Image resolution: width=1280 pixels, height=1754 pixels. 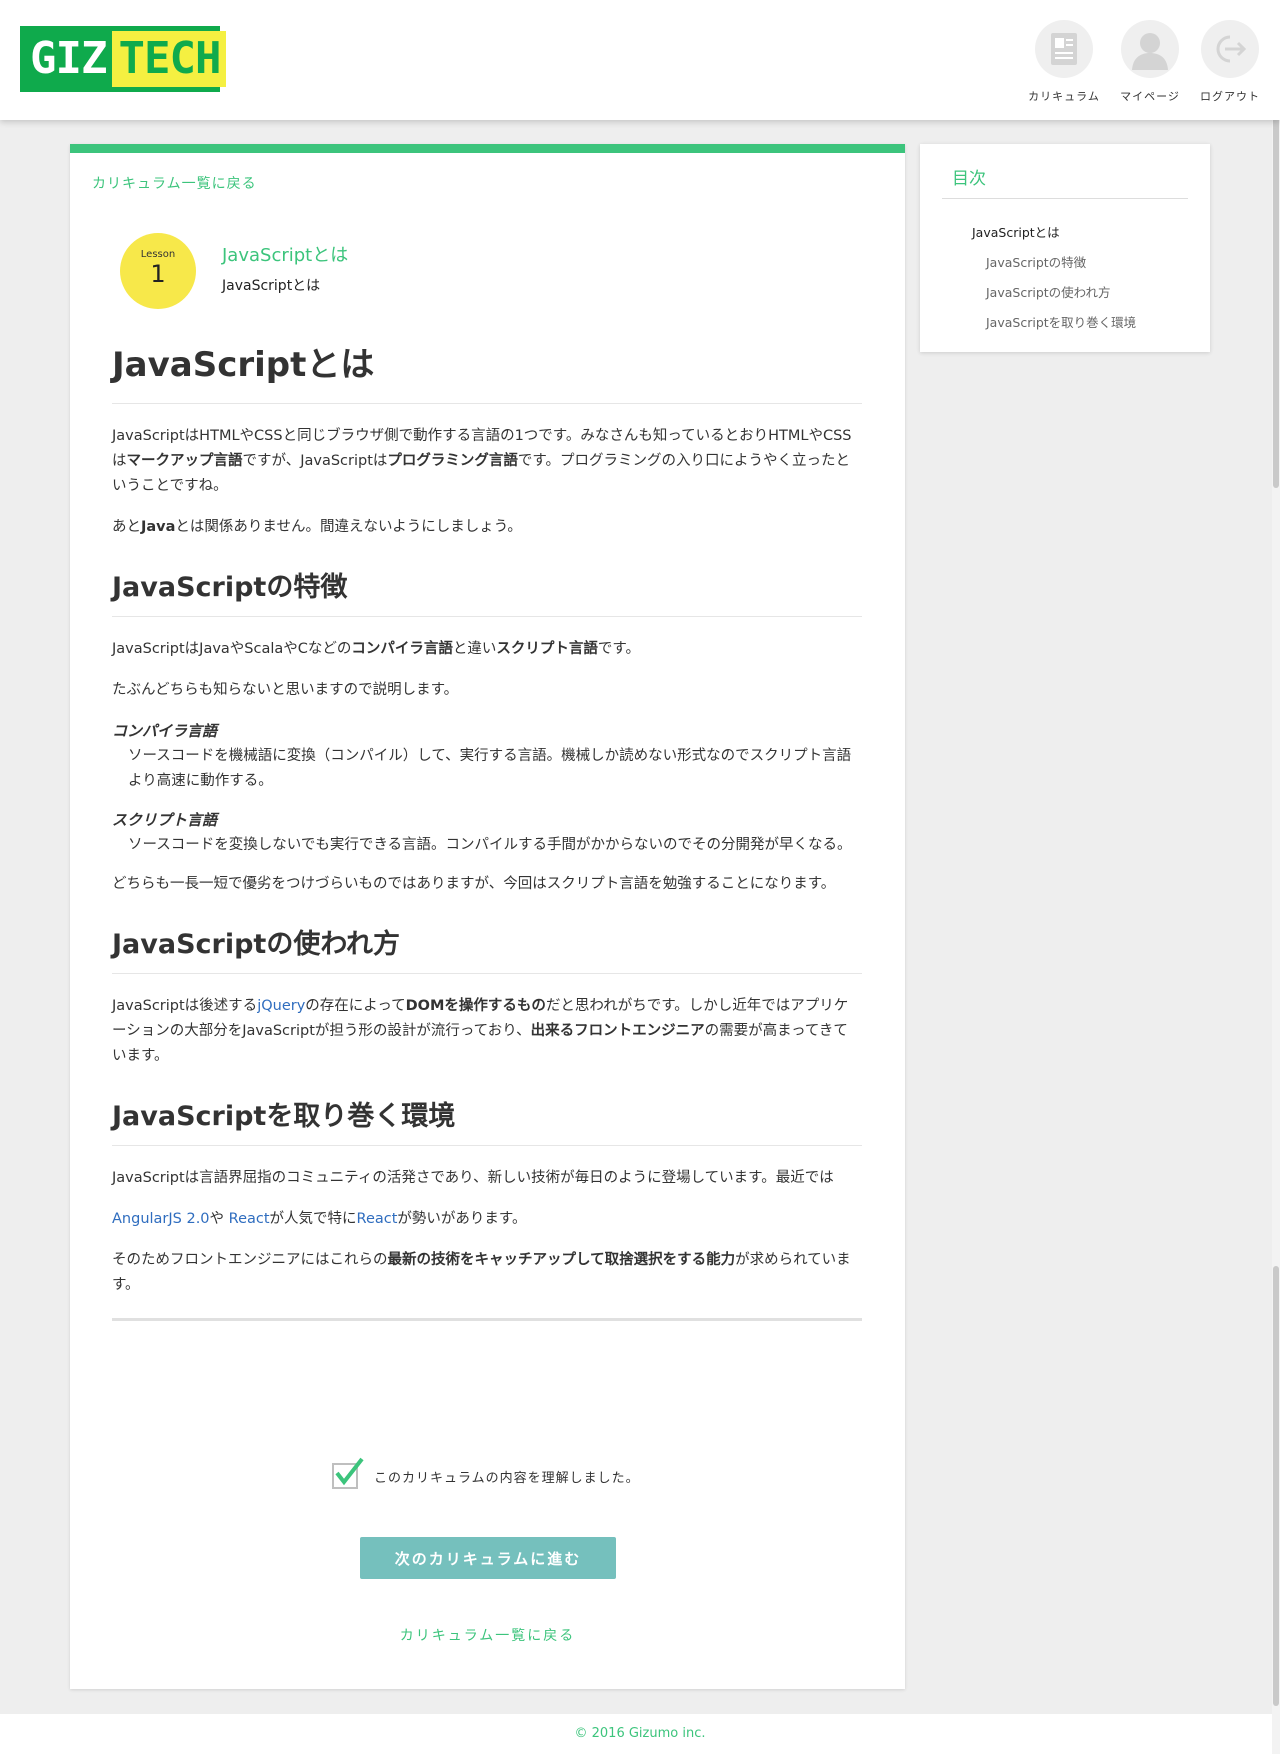 I want to click on understood-label: このカリキュラムの内容を理解しました。, so click(x=507, y=1478).